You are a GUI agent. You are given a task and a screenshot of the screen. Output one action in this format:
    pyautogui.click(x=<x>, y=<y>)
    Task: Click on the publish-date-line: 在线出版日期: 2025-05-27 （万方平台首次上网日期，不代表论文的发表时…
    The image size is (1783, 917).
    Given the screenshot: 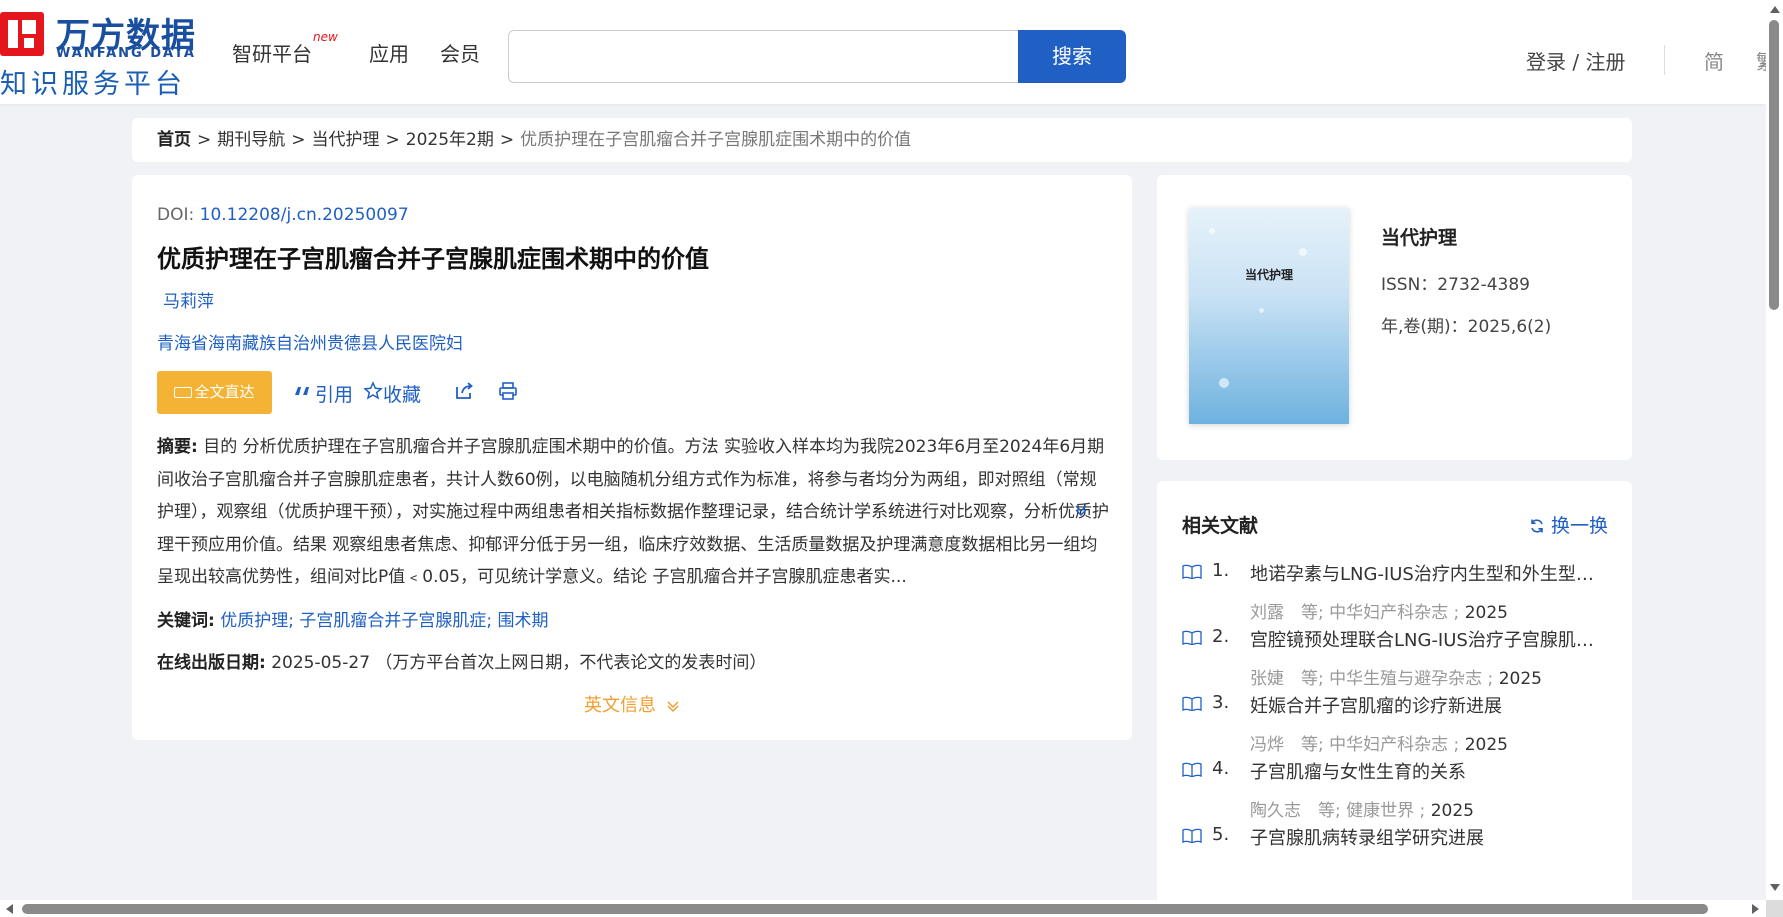 What is the action you would take?
    pyautogui.click(x=461, y=660)
    